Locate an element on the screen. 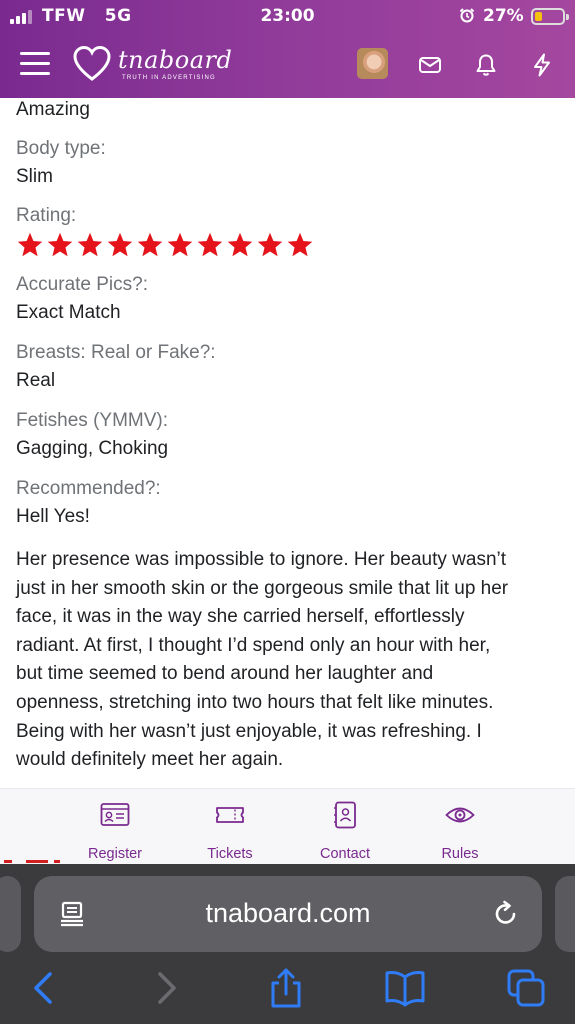 The width and height of the screenshot is (575, 1024). nav-register-label: Register is located at coordinates (115, 854).